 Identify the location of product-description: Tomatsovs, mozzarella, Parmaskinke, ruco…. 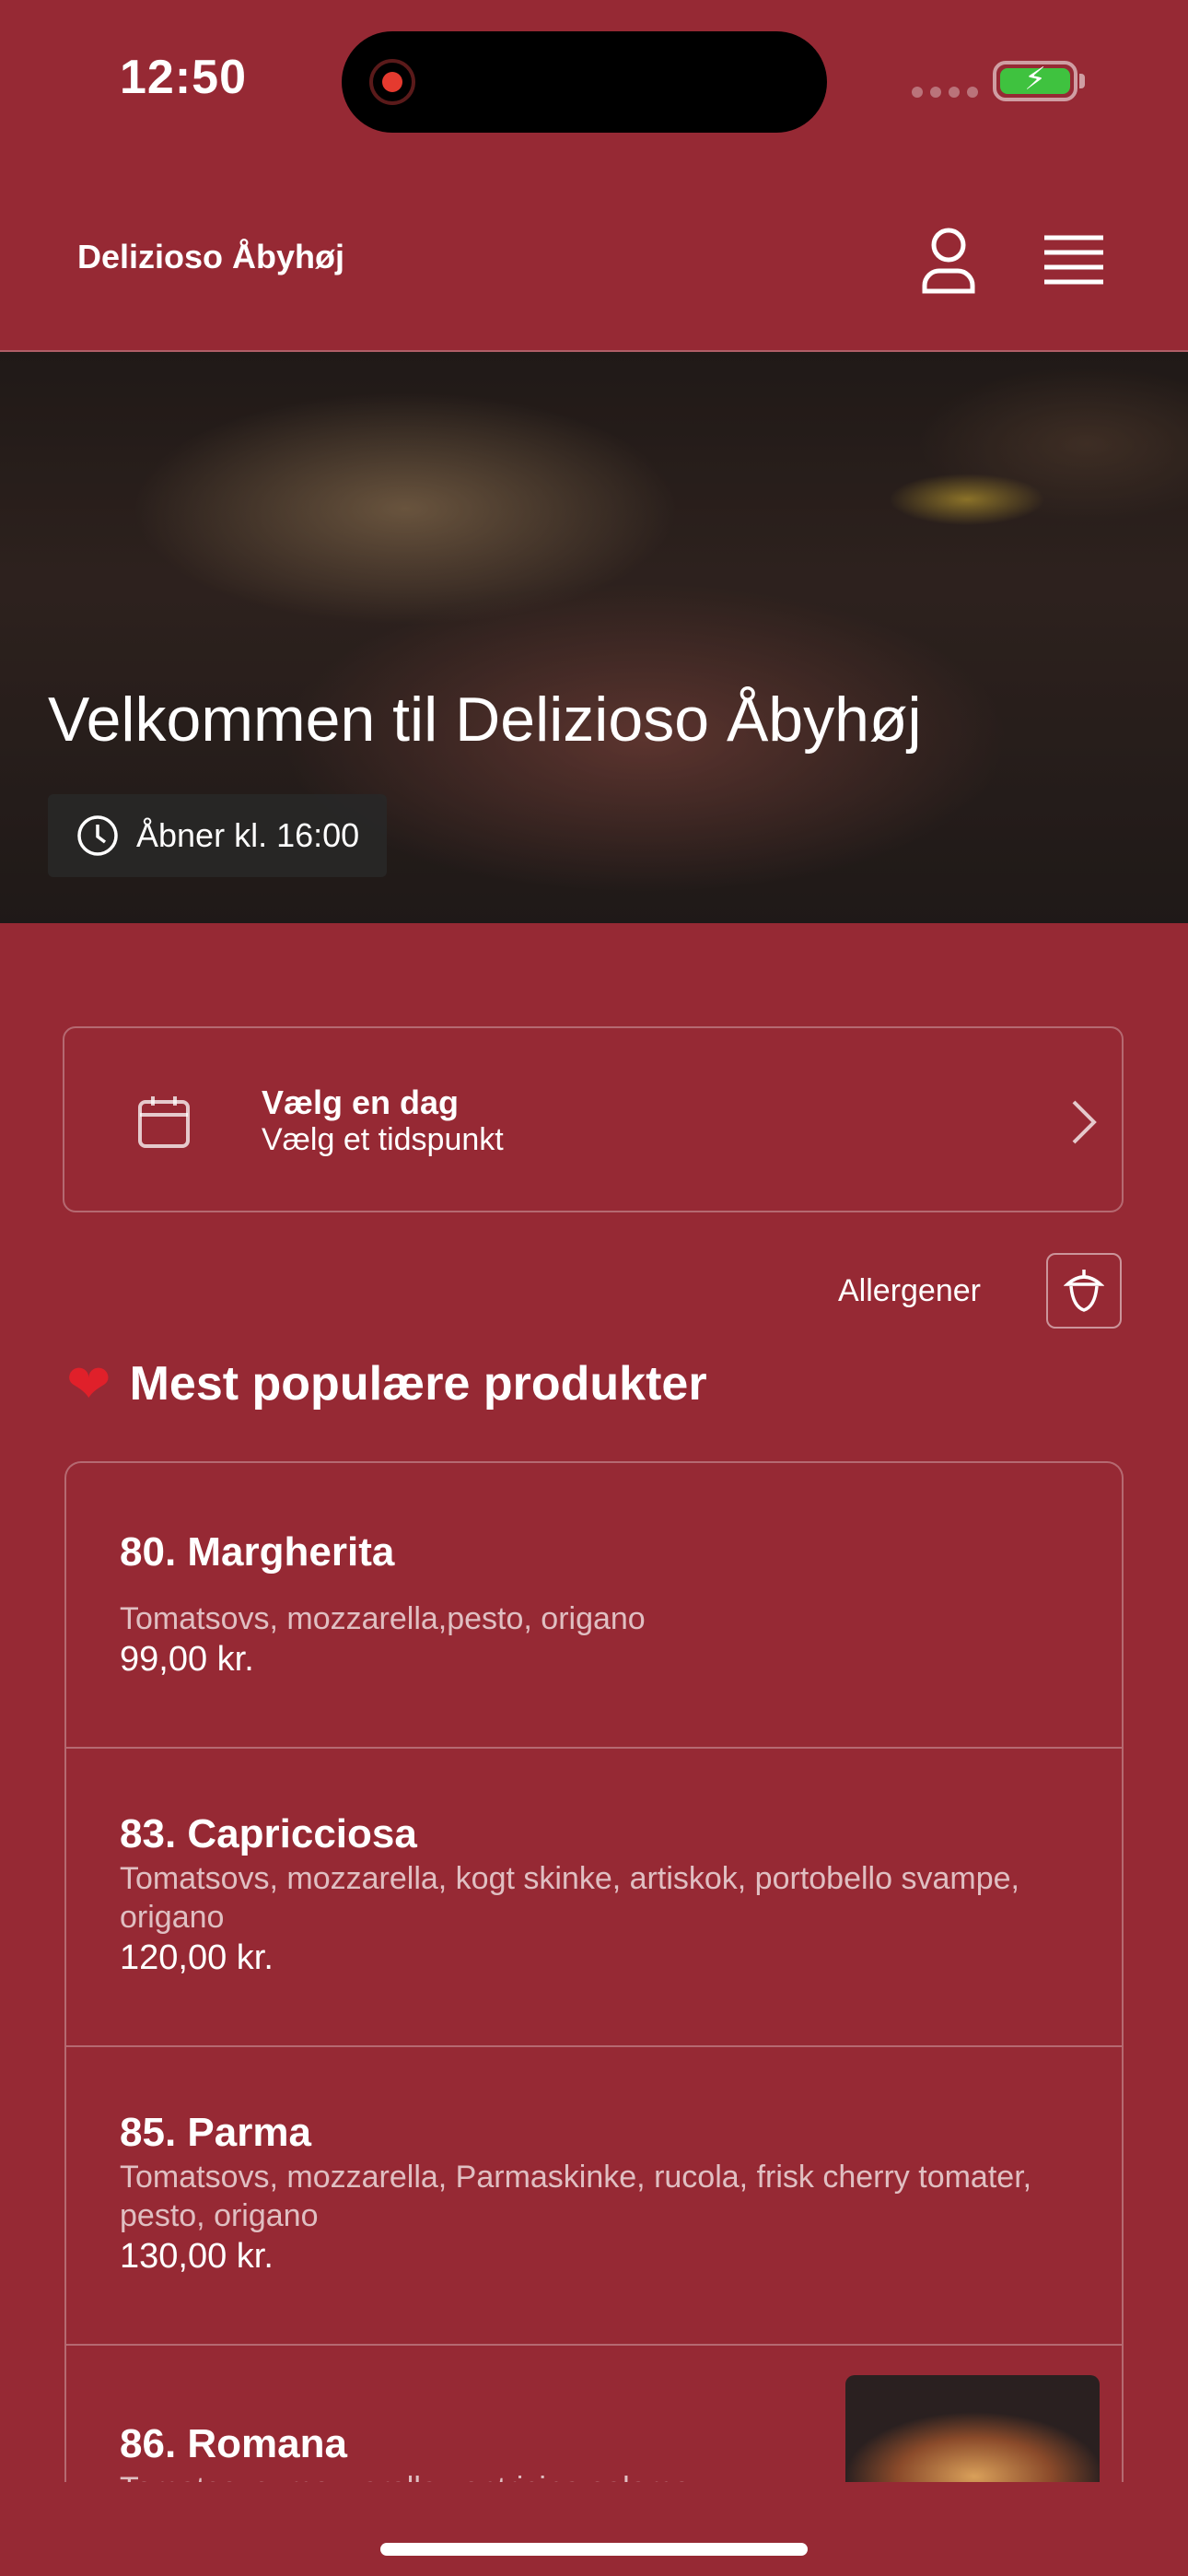
(576, 2196).